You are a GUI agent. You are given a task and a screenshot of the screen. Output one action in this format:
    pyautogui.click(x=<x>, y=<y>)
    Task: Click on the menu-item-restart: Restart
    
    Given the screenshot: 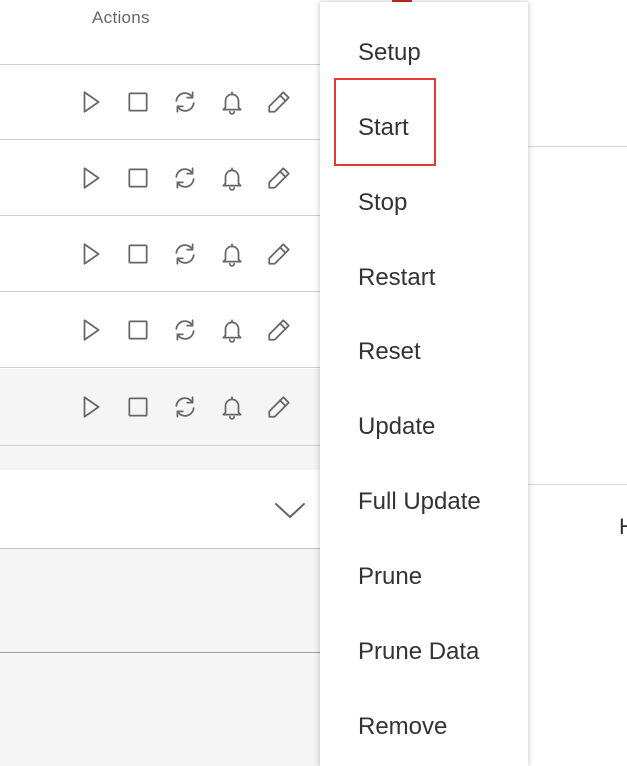 What is the action you would take?
    pyautogui.click(x=396, y=278)
    